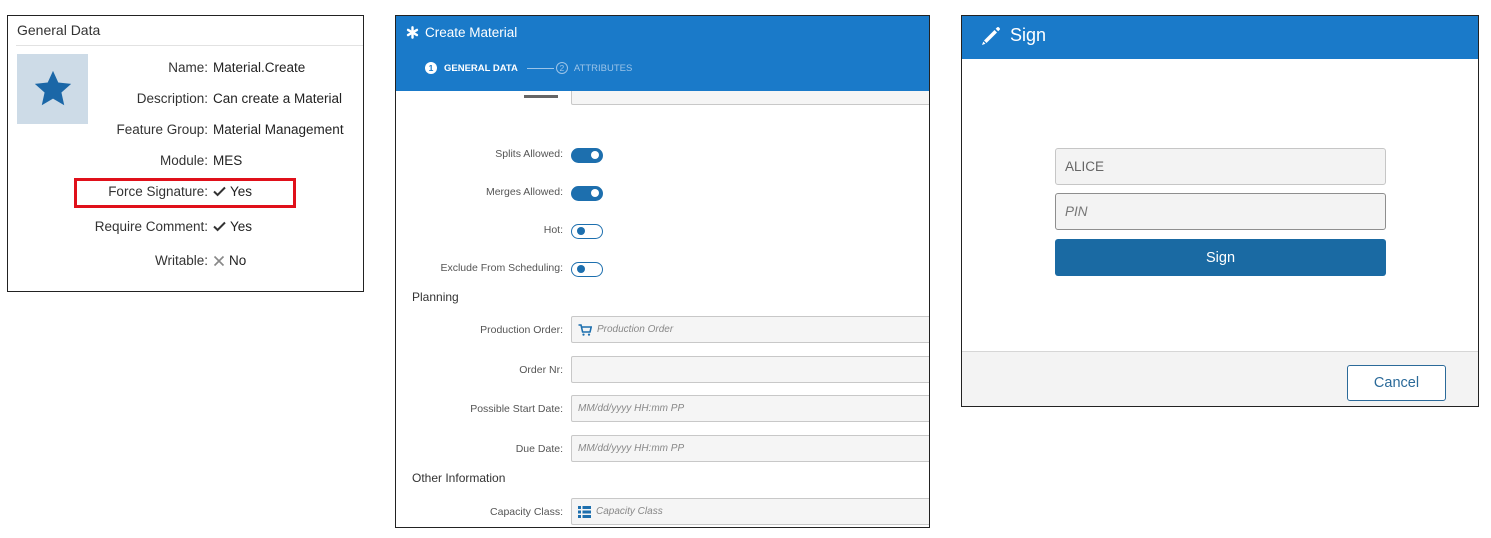 This screenshot has width=1491, height=538. I want to click on toggle-label-hot: Hot:, so click(553, 230).